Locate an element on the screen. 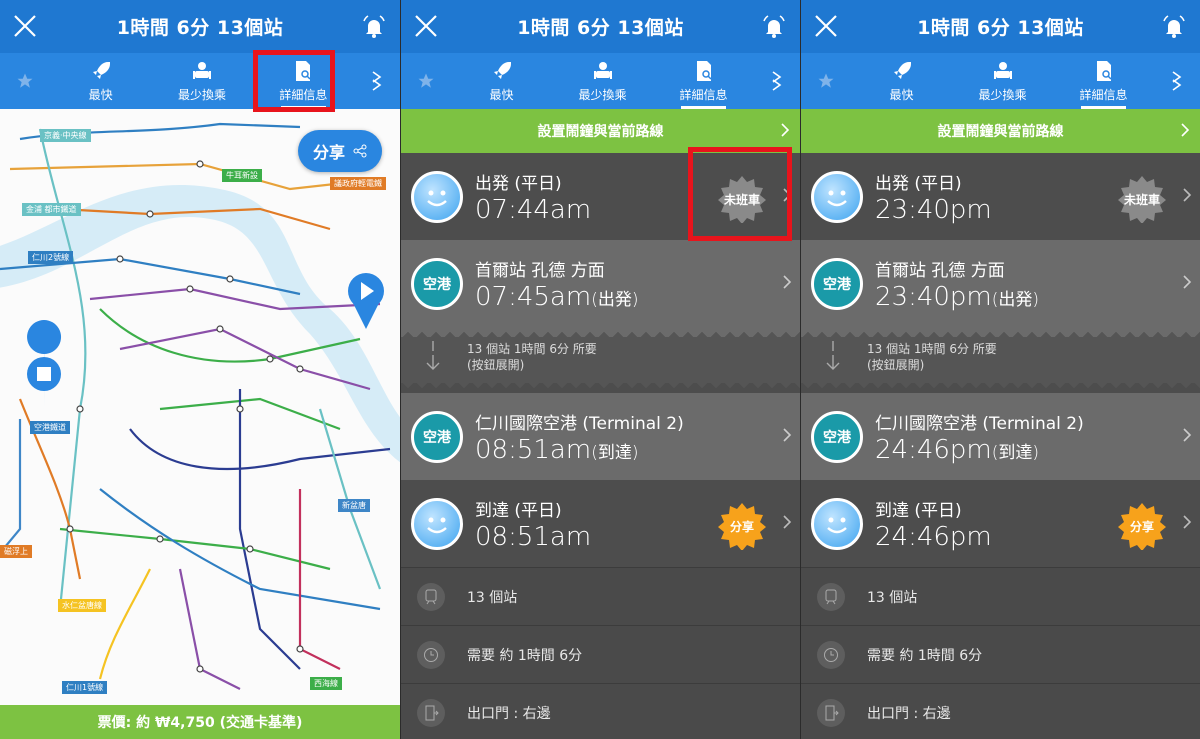 The height and width of the screenshot is (739, 1200). arrival-station-row: 空港 仁川國際空港 (Terminal 2) 08:51am(到達) is located at coordinates (600, 436).